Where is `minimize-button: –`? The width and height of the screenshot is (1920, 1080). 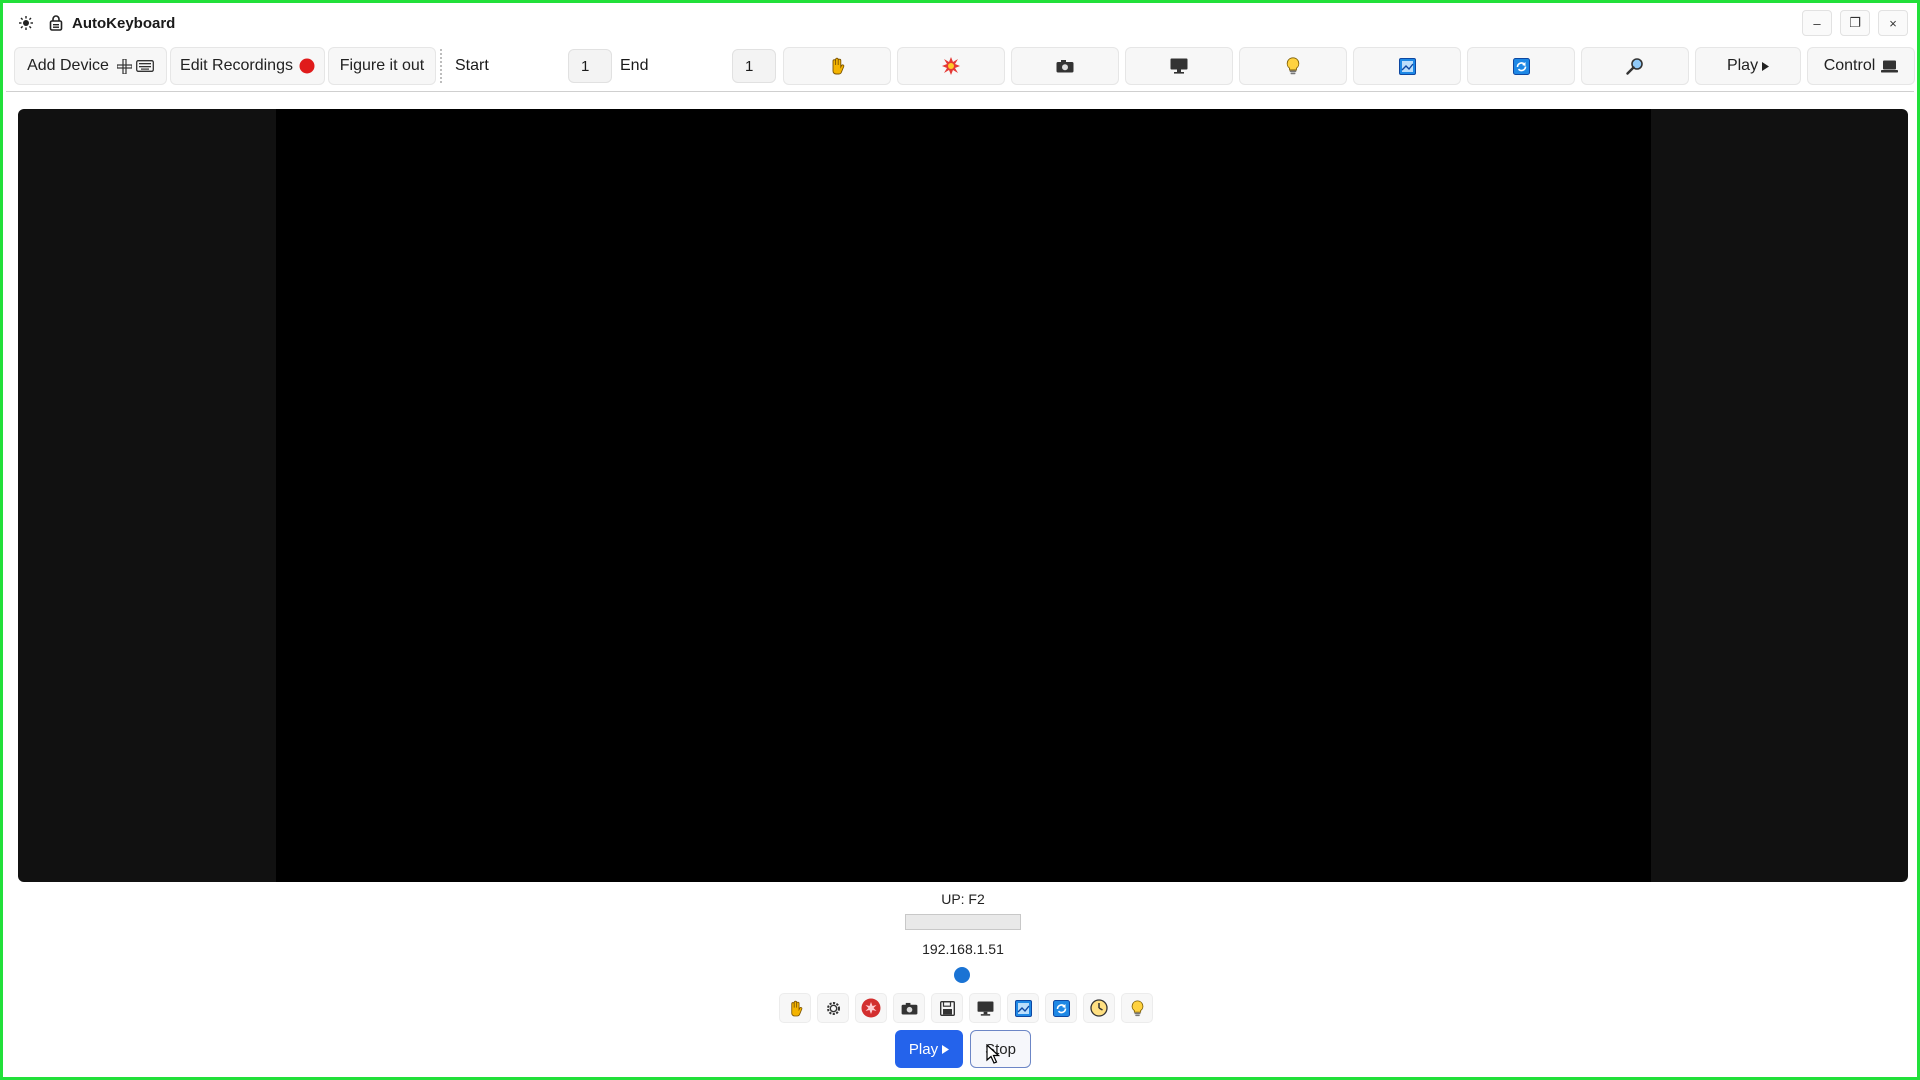
minimize-button: – is located at coordinates (1817, 23).